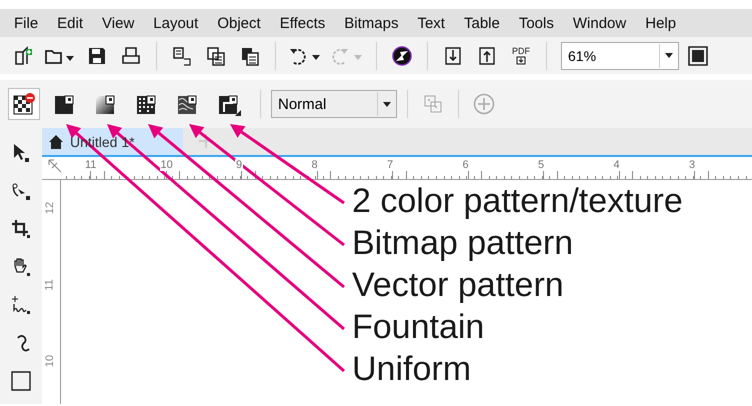 Image resolution: width=752 pixels, height=406 pixels. Describe the element at coordinates (616, 165) in the screenshot. I see `ruler-number: 4` at that location.